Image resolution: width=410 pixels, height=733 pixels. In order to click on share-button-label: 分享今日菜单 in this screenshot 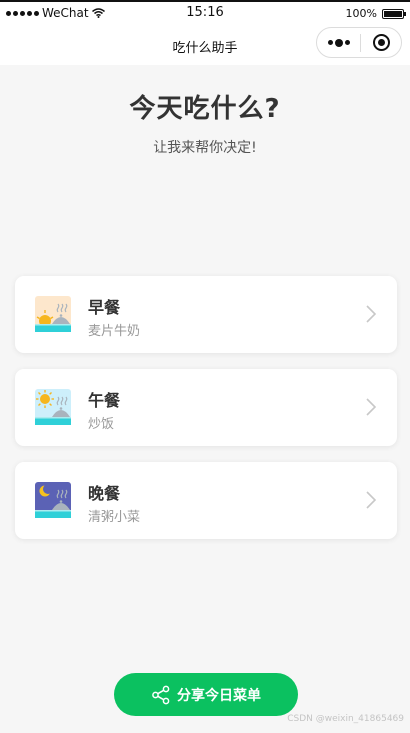, I will do `click(219, 695)`.